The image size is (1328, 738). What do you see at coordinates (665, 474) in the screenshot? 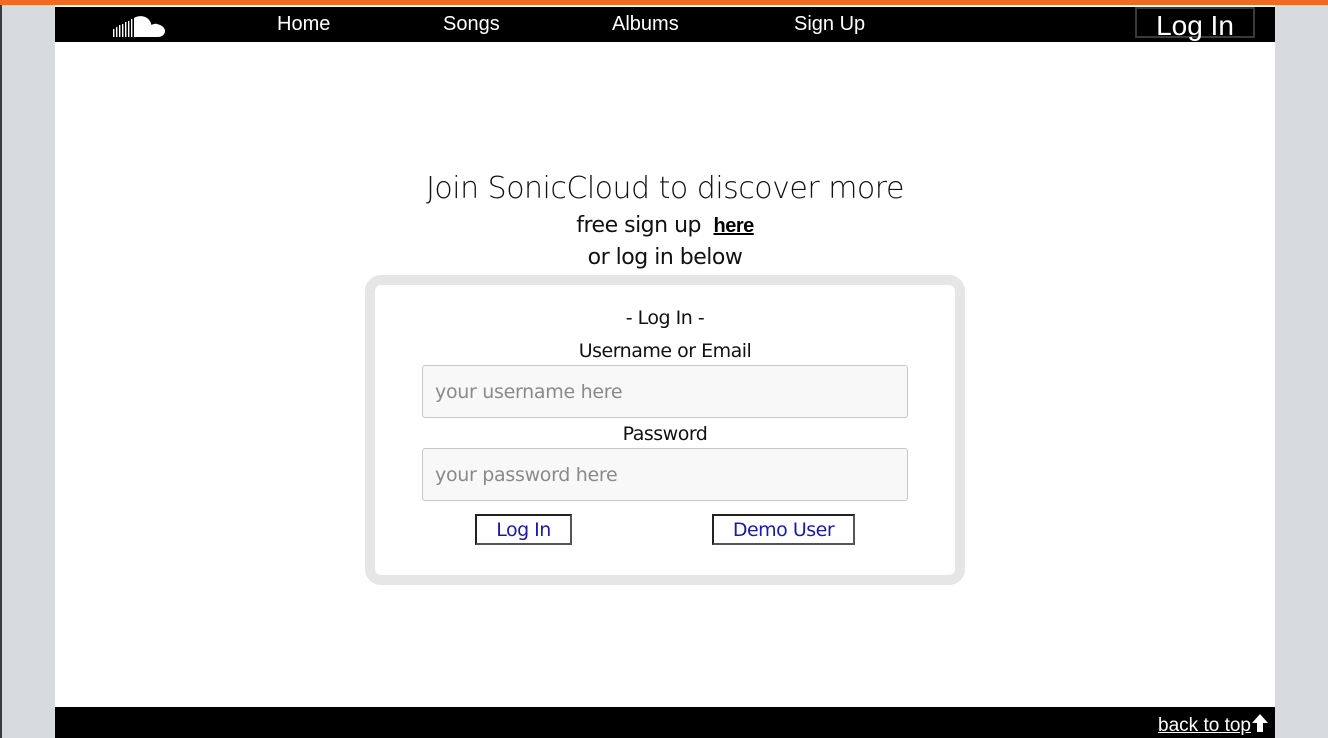
I see `password-input` at bounding box center [665, 474].